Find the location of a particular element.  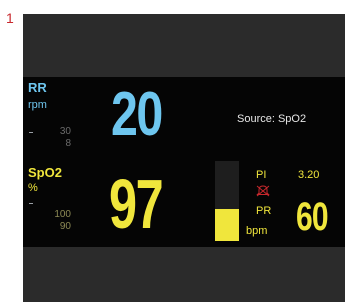

spo2-limit-low: 90 is located at coordinates (65, 226).